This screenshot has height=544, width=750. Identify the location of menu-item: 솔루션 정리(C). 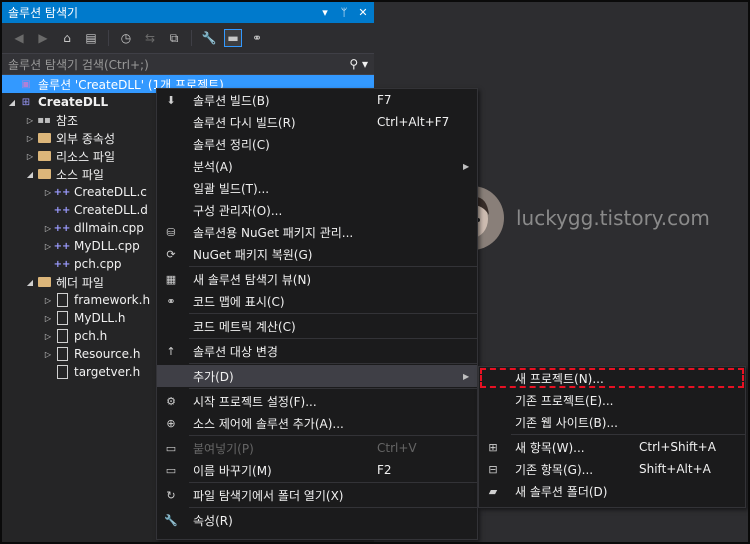
(317, 144).